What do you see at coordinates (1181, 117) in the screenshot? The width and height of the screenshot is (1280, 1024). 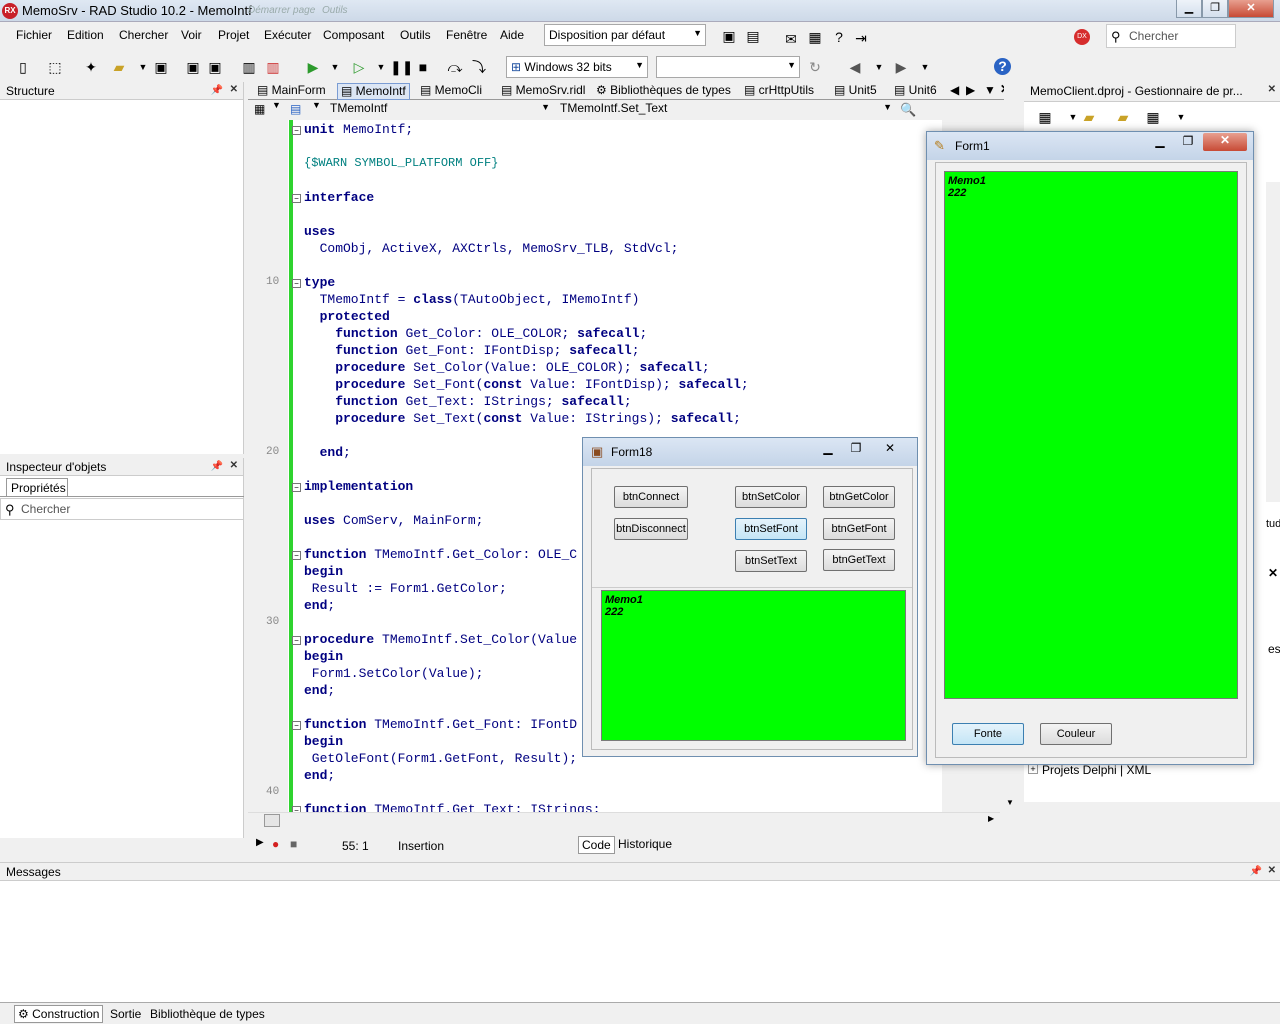 I see `pm-view-dropdown-icon: ▼` at bounding box center [1181, 117].